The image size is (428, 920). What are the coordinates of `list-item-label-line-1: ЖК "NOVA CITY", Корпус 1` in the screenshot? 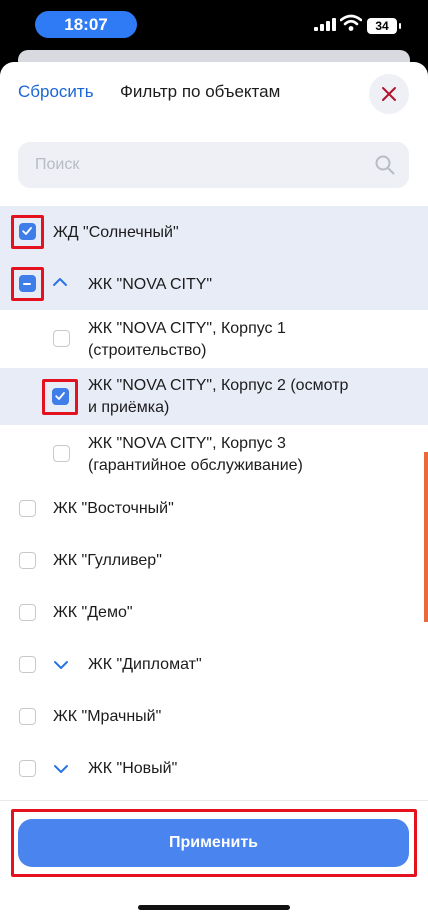 It's located at (187, 328).